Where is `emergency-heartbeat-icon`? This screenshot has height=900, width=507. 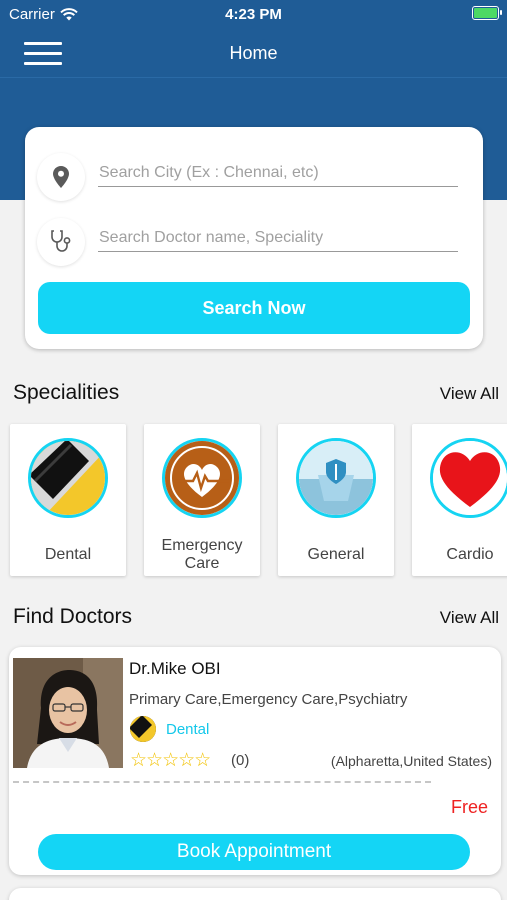
emergency-heartbeat-icon is located at coordinates (202, 478).